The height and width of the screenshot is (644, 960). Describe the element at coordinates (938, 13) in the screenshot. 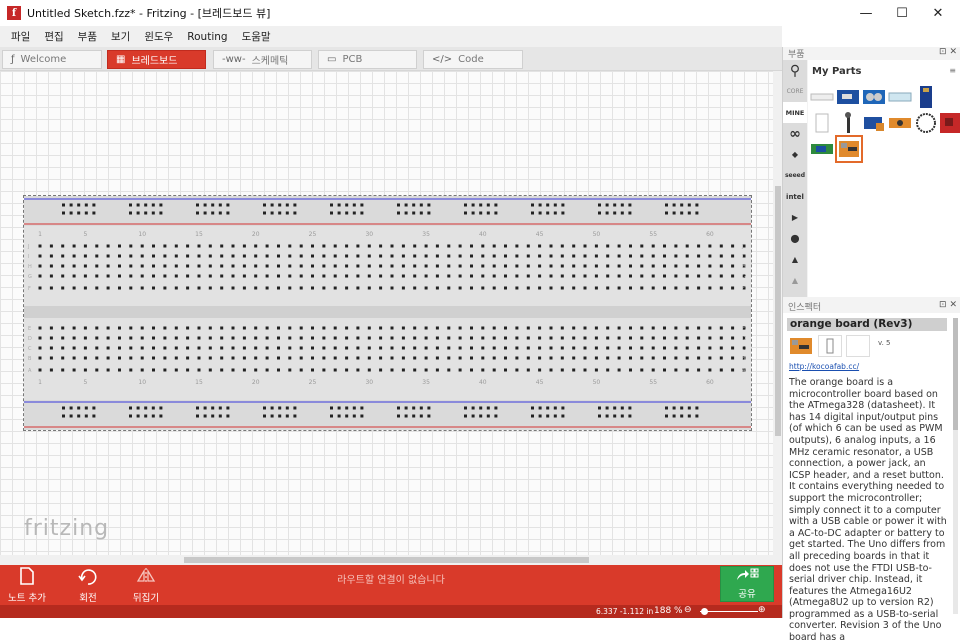

I see `close-button: ✕` at that location.